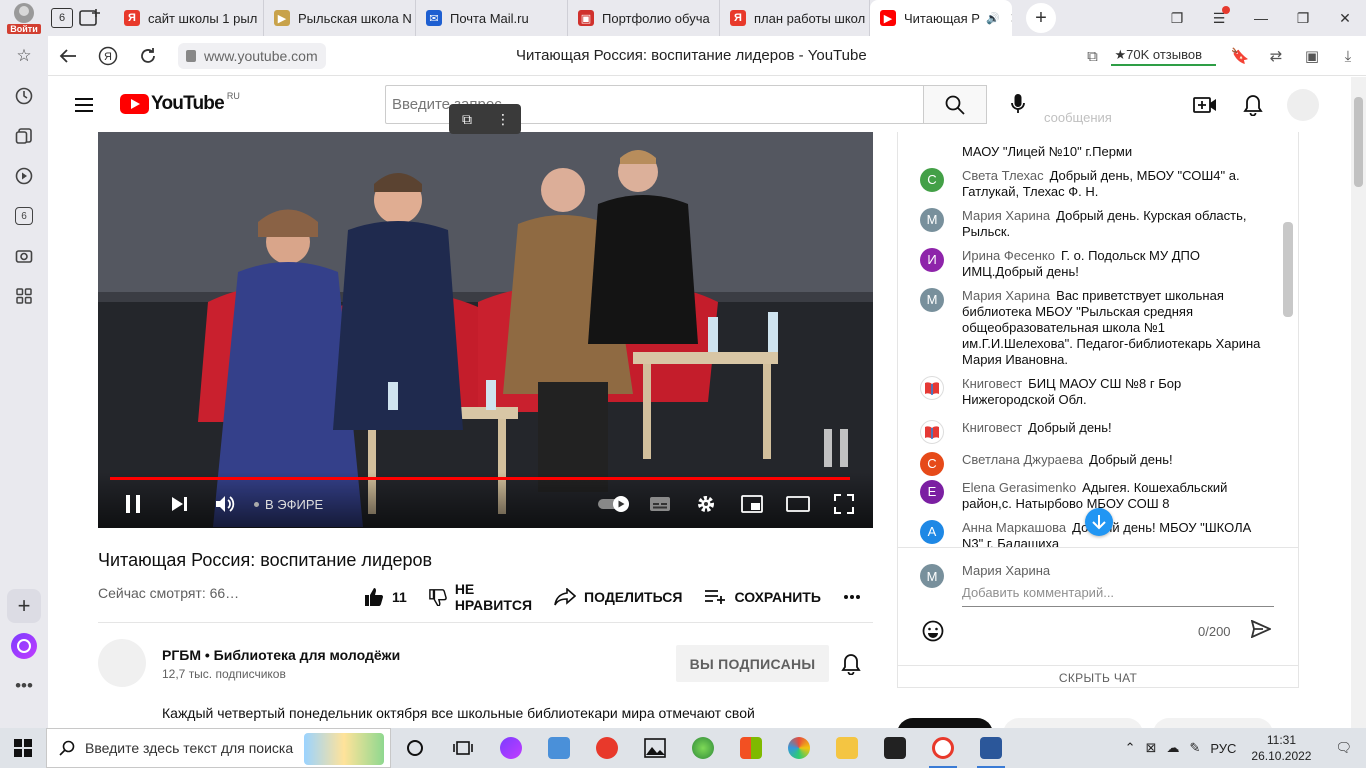 Image resolution: width=1366 pixels, height=768 pixels. What do you see at coordinates (122, 663) in the screenshot?
I see `channel-avatar` at bounding box center [122, 663].